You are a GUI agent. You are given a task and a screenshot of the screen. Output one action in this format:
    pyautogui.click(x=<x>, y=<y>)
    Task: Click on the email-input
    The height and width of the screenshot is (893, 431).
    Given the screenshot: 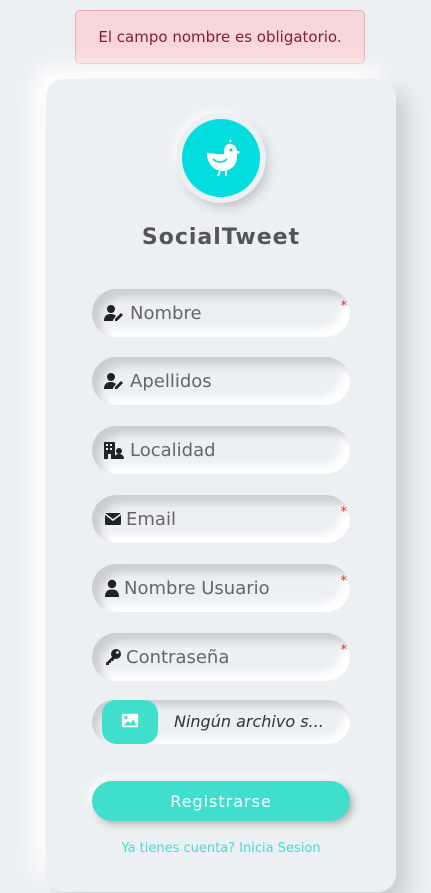 What is the action you would take?
    pyautogui.click(x=226, y=519)
    